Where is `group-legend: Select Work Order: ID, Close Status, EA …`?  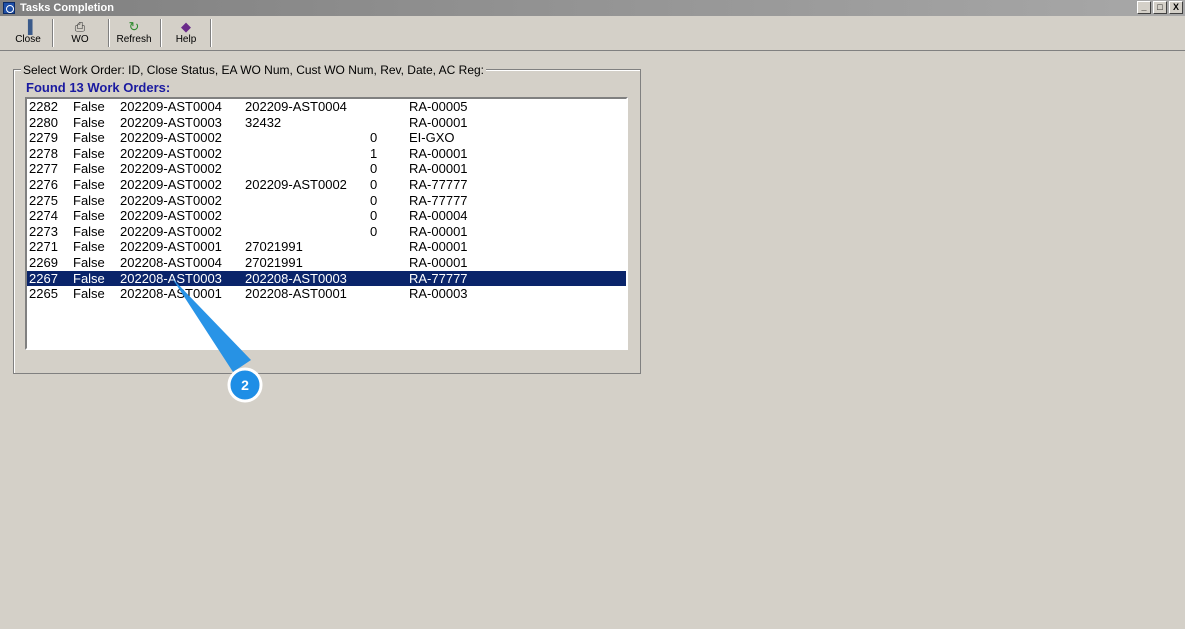 group-legend: Select Work Order: ID, Close Status, EA … is located at coordinates (254, 70).